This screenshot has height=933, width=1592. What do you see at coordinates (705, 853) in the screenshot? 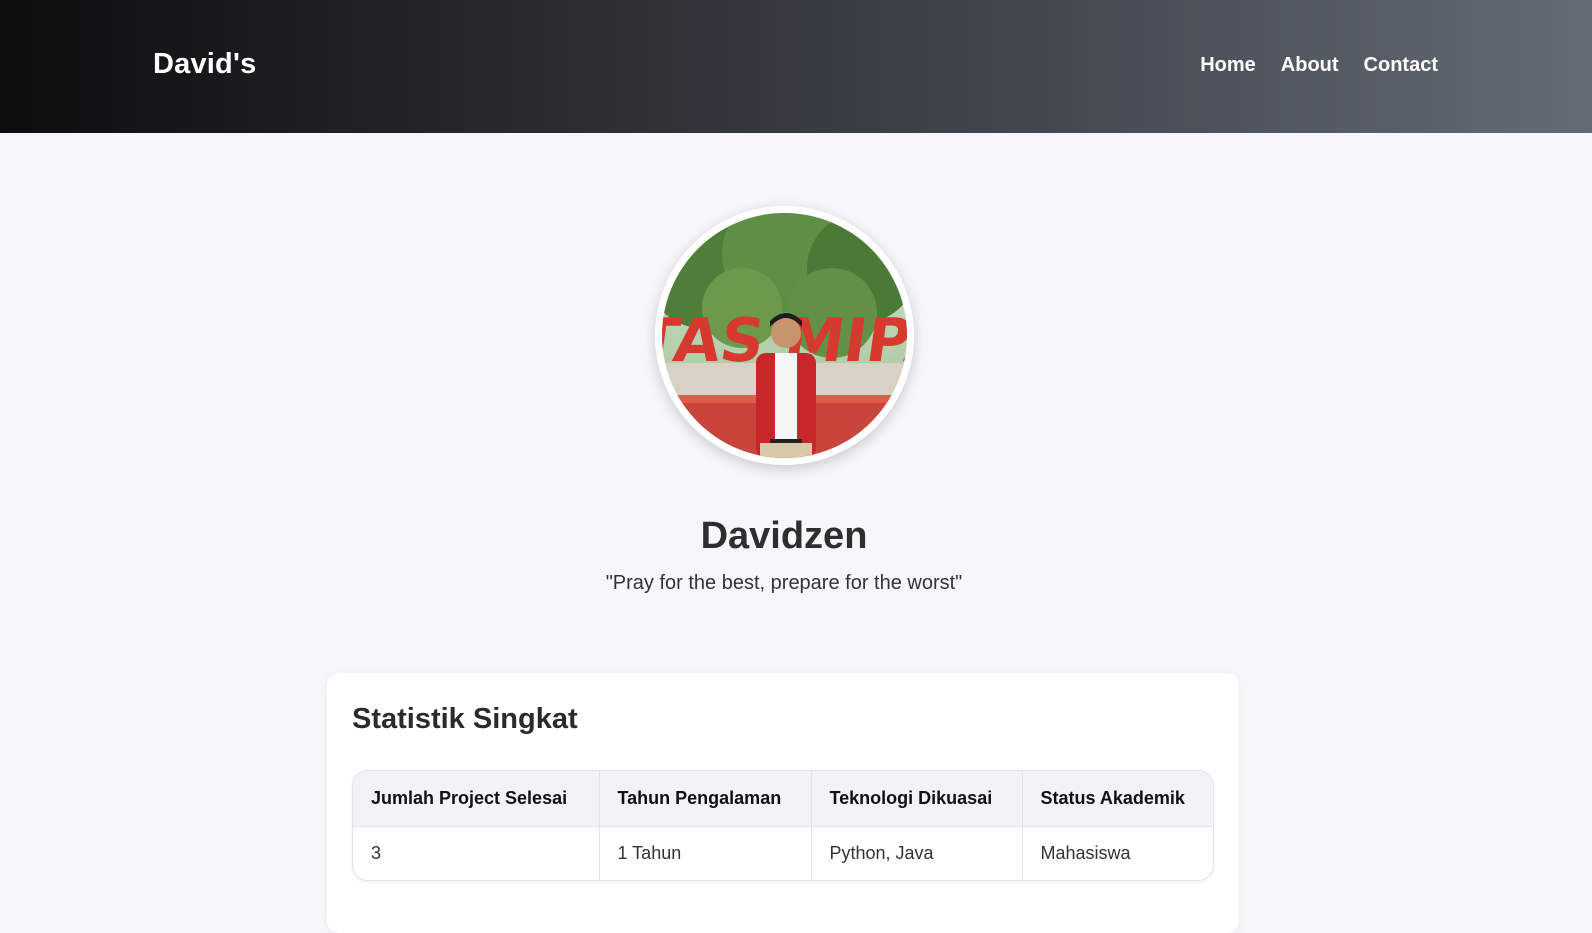
I see `cell-experience-years: 1 Tahun` at bounding box center [705, 853].